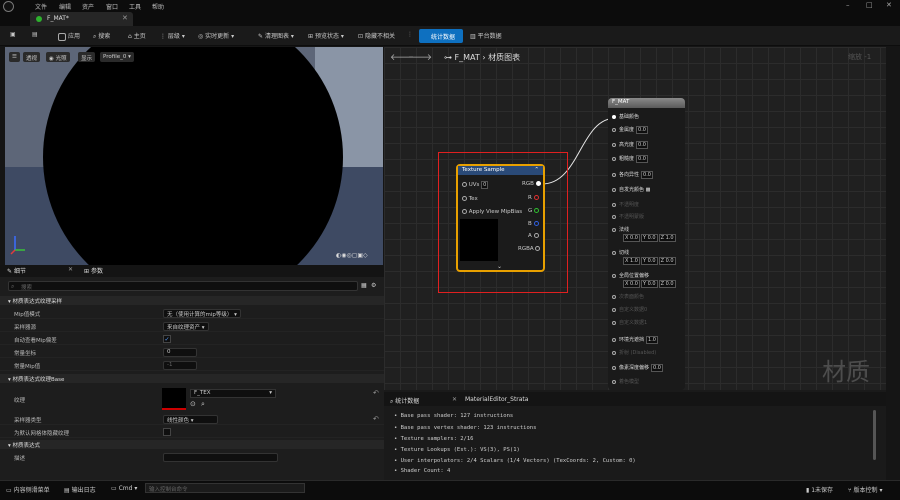 The width and height of the screenshot is (900, 500). What do you see at coordinates (158, 6) in the screenshot?
I see `menu-help: 帮助` at bounding box center [158, 6].